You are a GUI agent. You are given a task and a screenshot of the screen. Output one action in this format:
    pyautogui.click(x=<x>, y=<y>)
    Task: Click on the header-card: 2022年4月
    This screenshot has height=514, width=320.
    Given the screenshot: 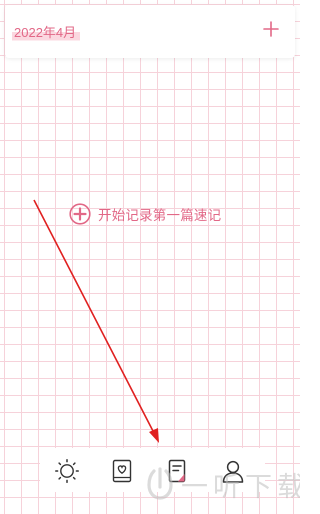 What is the action you would take?
    pyautogui.click(x=150, y=31)
    